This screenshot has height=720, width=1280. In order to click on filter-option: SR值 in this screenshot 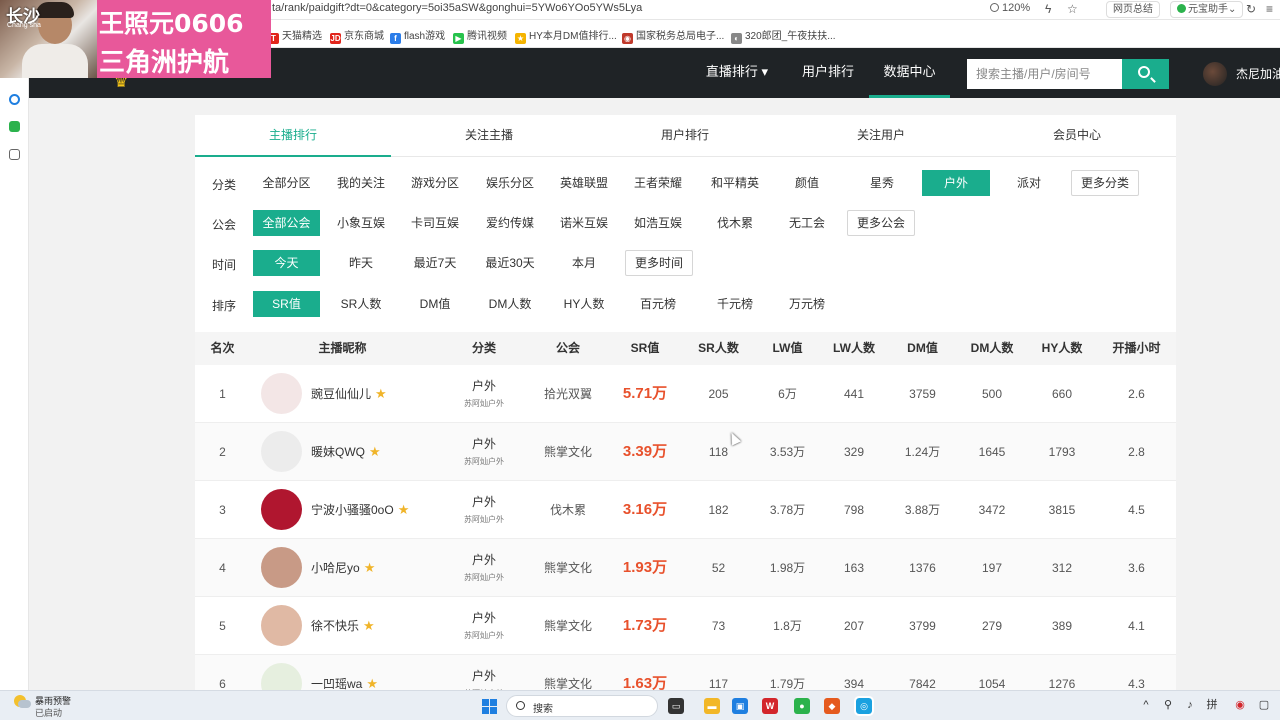, I will do `click(286, 304)`.